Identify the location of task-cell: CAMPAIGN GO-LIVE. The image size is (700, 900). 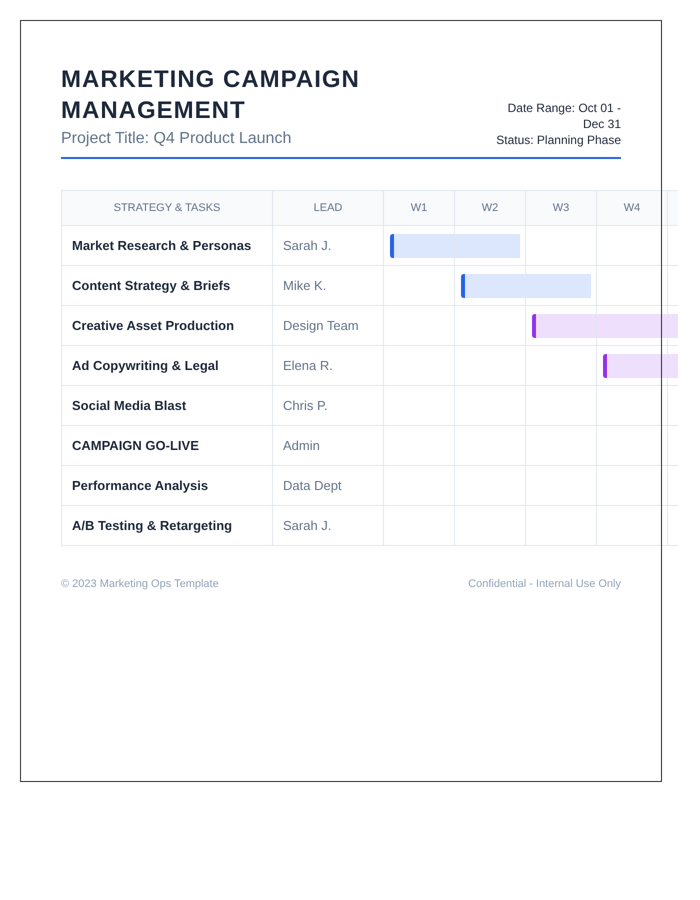
(167, 446).